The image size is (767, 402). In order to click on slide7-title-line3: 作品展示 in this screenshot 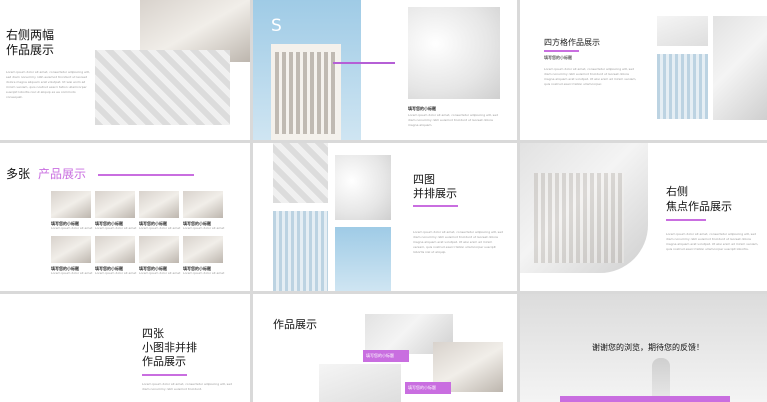, I will do `click(164, 361)`.